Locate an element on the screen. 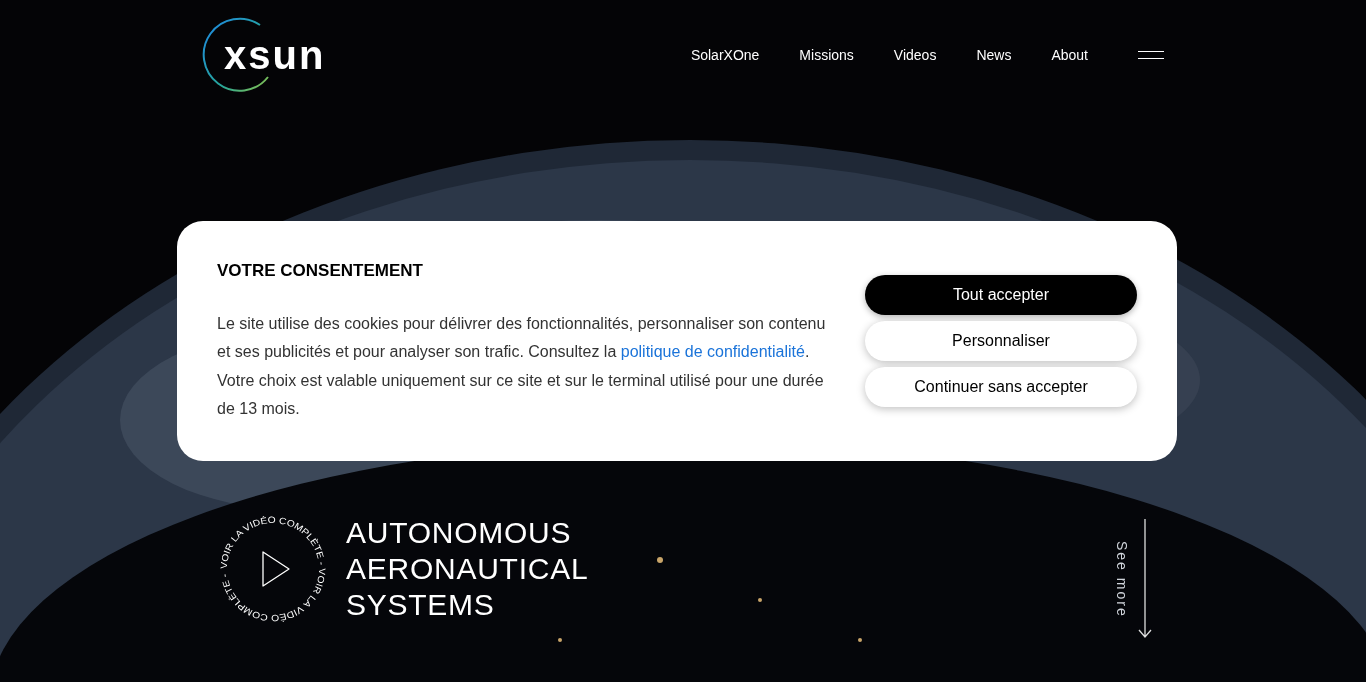 This screenshot has height=682, width=1366. nav-link: About is located at coordinates (1069, 55).